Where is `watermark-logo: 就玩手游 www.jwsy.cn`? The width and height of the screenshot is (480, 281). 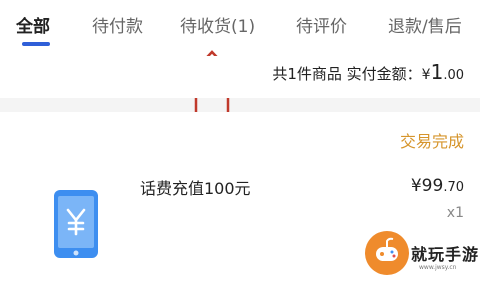 watermark-logo: 就玩手游 www.jwsy.cn is located at coordinates (421, 255).